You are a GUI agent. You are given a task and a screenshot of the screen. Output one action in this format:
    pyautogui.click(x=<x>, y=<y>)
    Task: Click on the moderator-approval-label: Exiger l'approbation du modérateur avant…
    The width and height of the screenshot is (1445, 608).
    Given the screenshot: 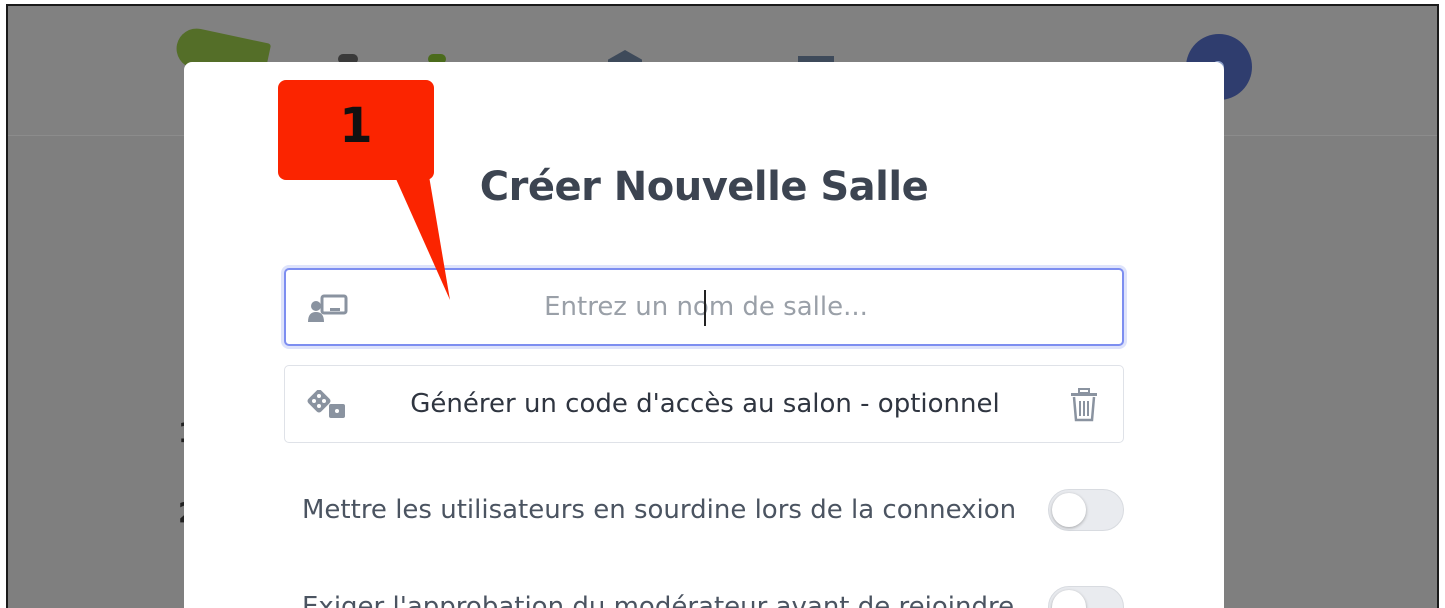 What is the action you would take?
    pyautogui.click(x=658, y=600)
    